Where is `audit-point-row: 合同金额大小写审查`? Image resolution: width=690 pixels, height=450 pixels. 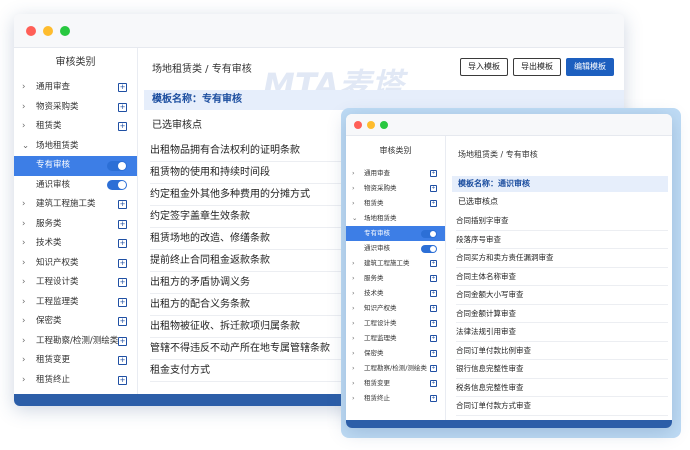
audit-point-row: 合同金额大小写审查 is located at coordinates (562, 295).